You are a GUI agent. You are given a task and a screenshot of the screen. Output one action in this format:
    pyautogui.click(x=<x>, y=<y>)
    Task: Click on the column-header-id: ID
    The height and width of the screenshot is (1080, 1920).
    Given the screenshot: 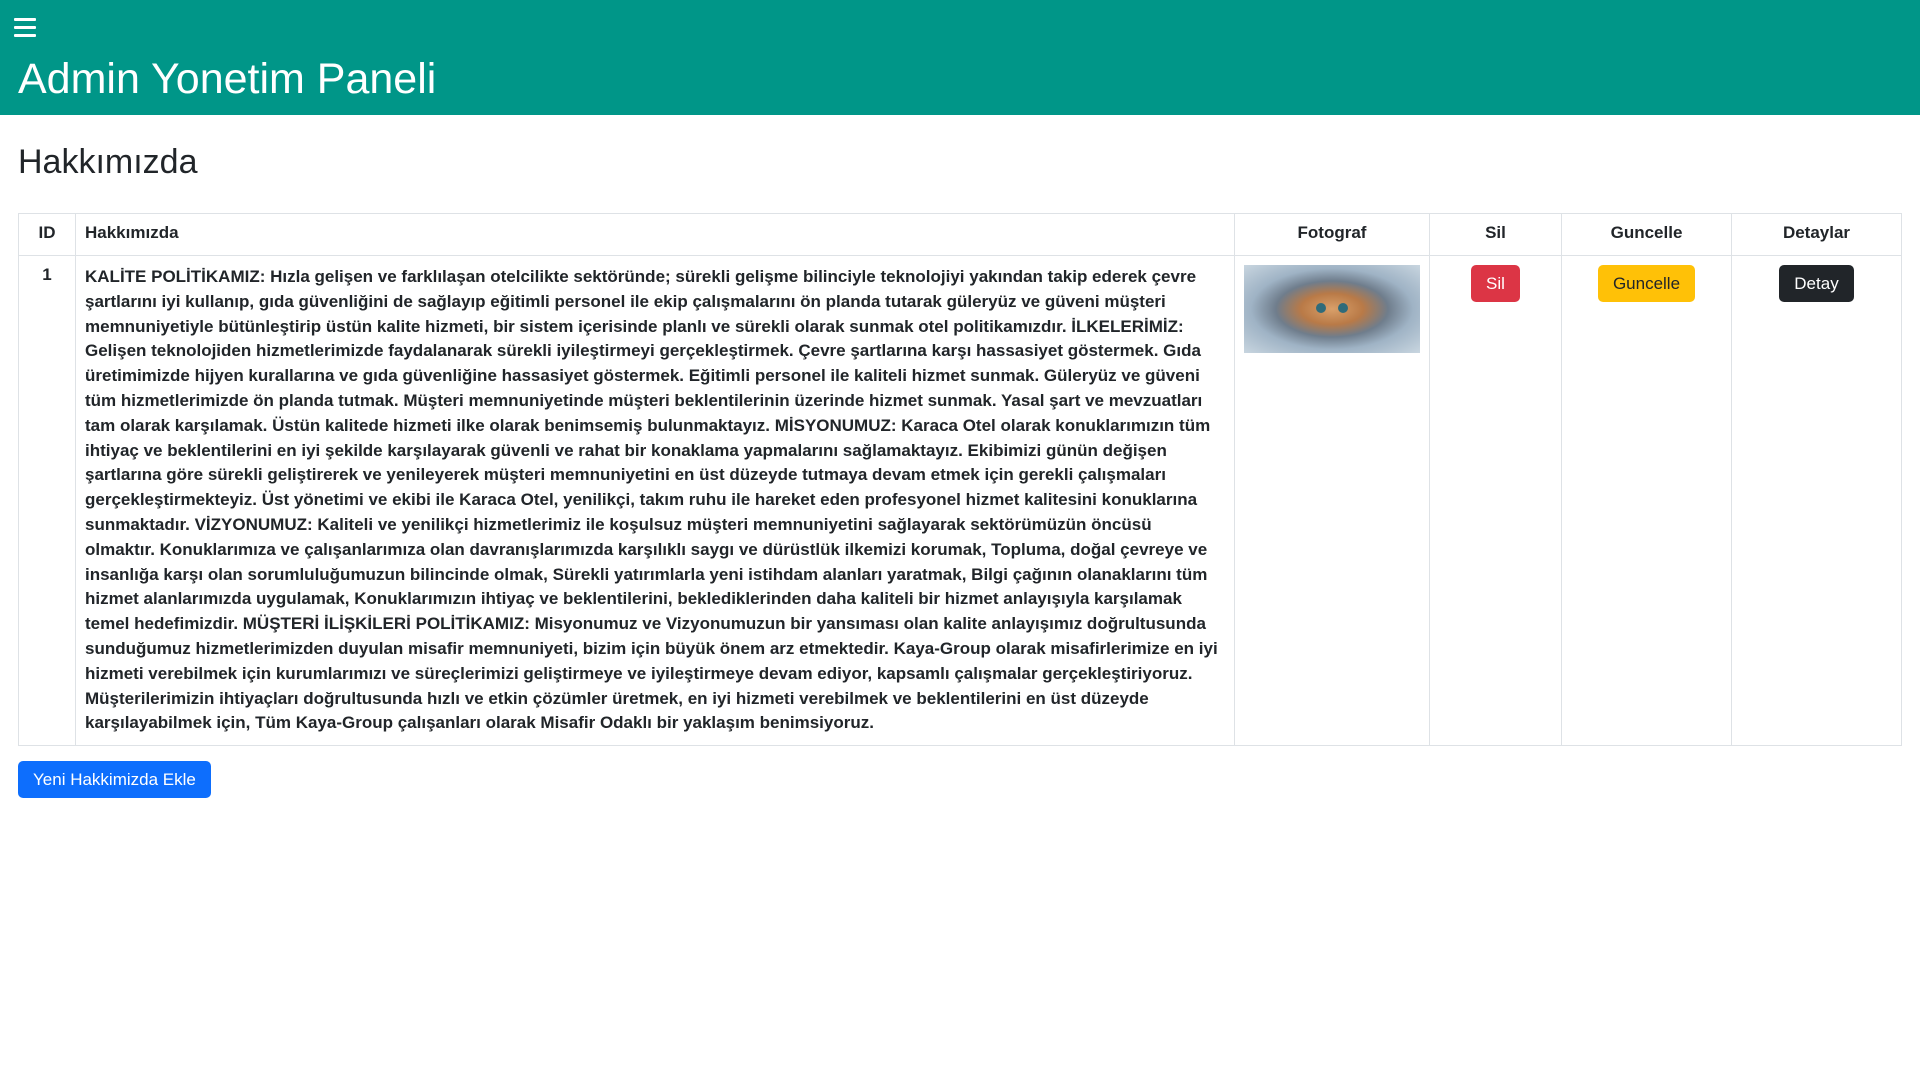 What is the action you would take?
    pyautogui.click(x=47, y=234)
    